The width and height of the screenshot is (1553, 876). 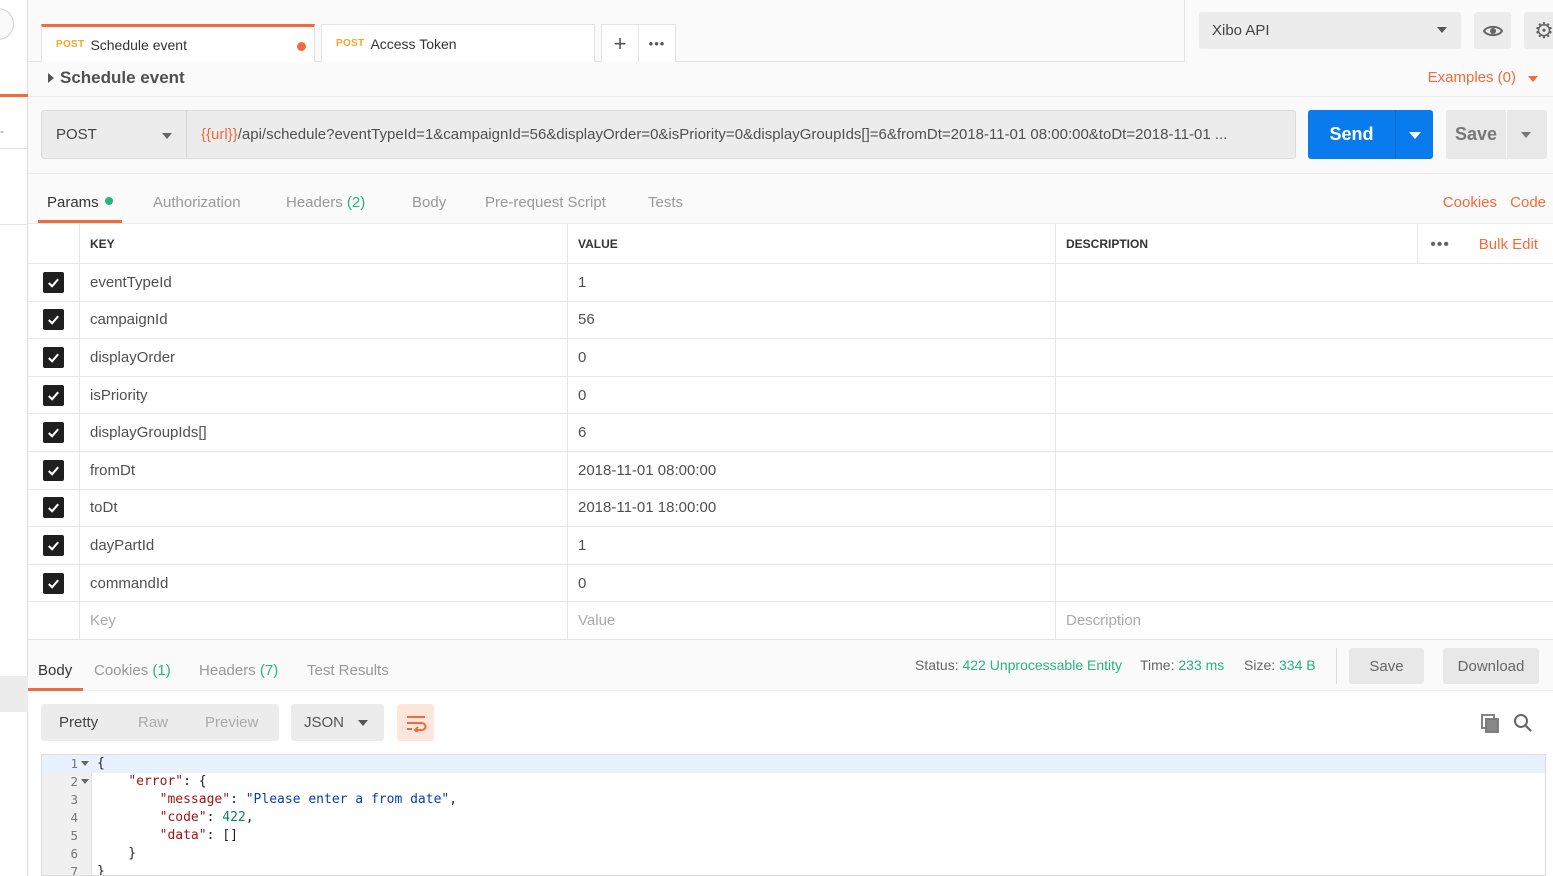 What do you see at coordinates (324, 508) in the screenshot?
I see `param-key: toDt` at bounding box center [324, 508].